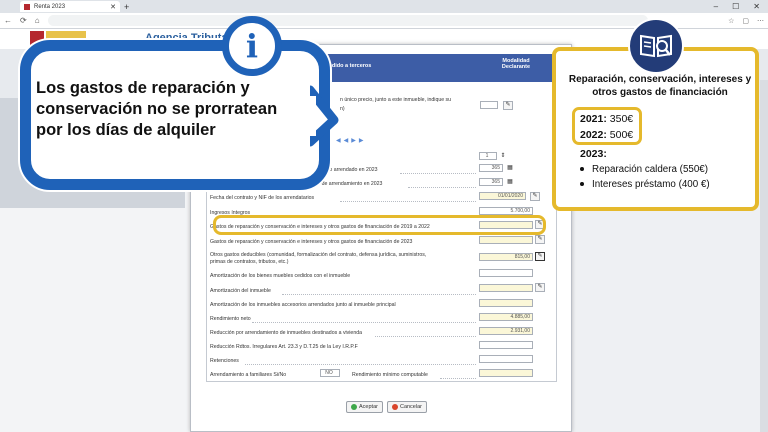  What do you see at coordinates (8, 20) in the screenshot?
I see `back-icon: ←` at bounding box center [8, 20].